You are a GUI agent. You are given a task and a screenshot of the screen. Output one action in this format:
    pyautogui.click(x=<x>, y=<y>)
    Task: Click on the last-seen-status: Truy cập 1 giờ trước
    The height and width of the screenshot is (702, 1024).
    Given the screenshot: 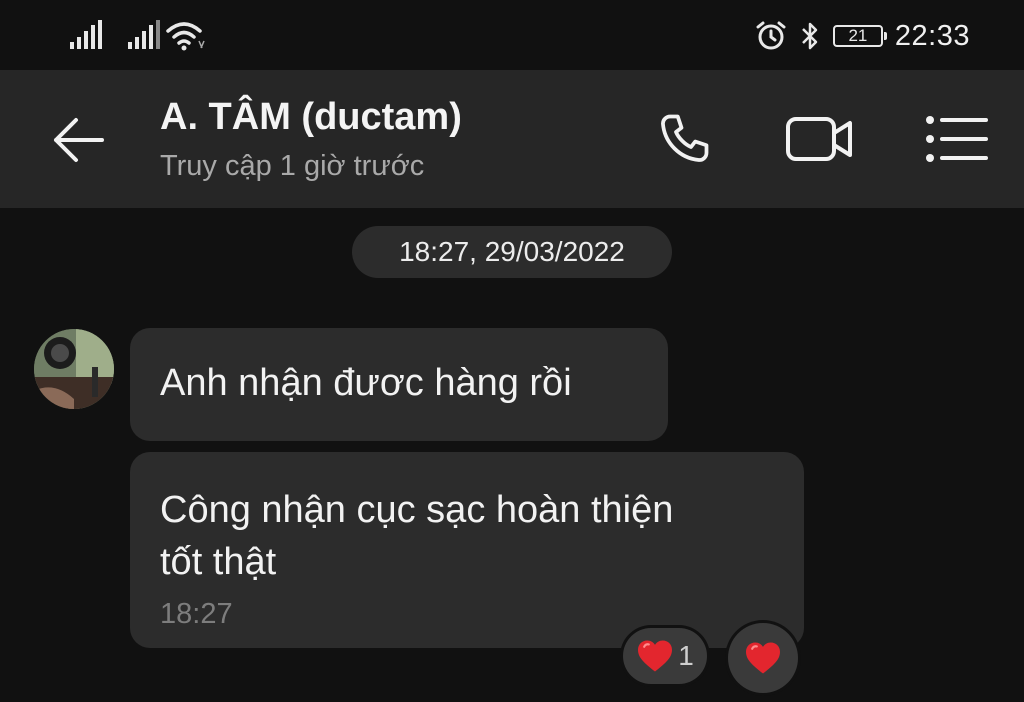 What is the action you would take?
    pyautogui.click(x=292, y=166)
    